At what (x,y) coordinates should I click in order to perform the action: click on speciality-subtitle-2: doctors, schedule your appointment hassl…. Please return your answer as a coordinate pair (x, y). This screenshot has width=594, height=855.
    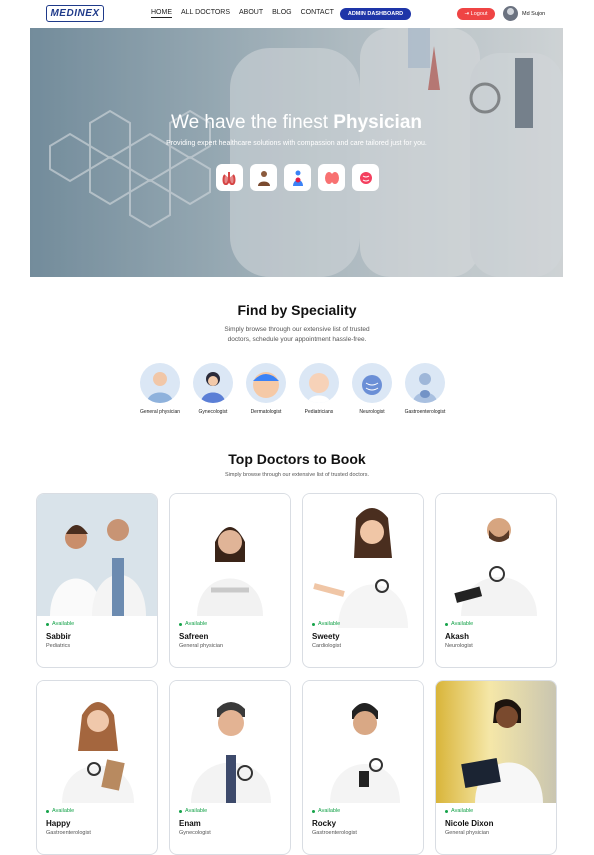
    Looking at the image, I should click on (297, 339).